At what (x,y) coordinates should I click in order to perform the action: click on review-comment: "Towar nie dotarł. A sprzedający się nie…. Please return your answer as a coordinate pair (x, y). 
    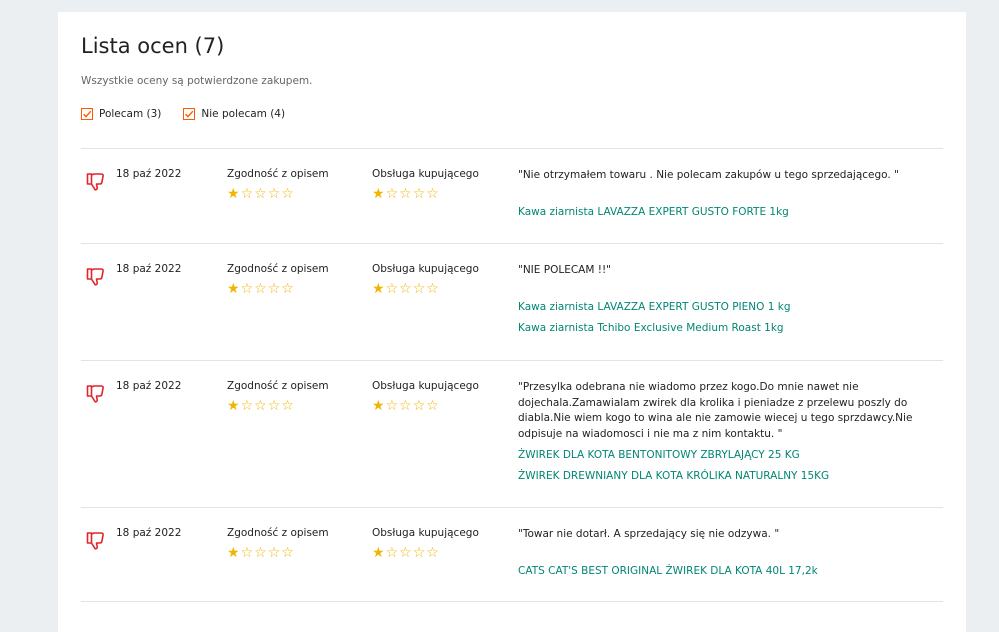
    Looking at the image, I should click on (649, 534).